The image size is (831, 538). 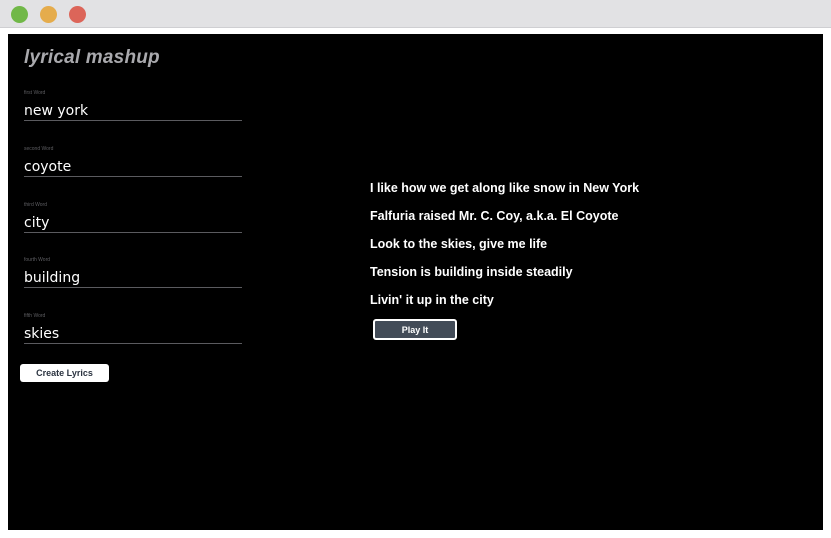 I want to click on app-title: lyrical mashup, so click(x=92, y=57).